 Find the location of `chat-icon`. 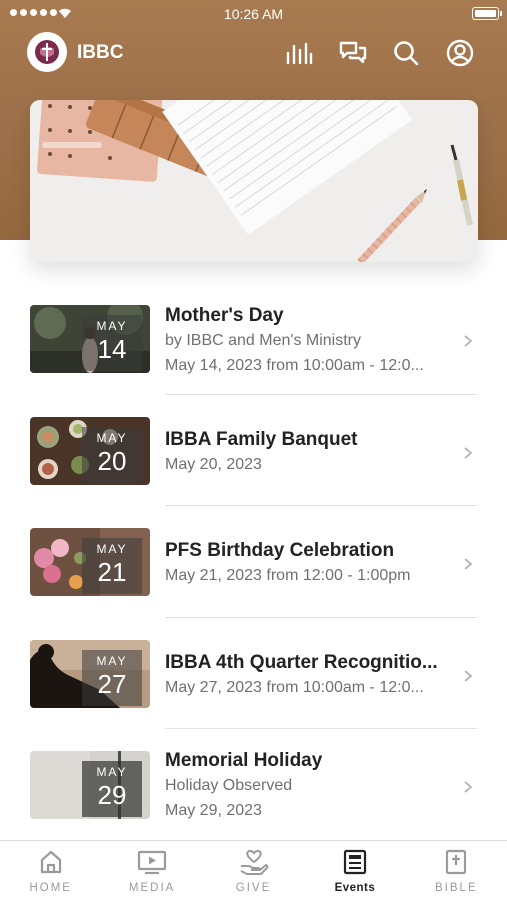

chat-icon is located at coordinates (353, 53).